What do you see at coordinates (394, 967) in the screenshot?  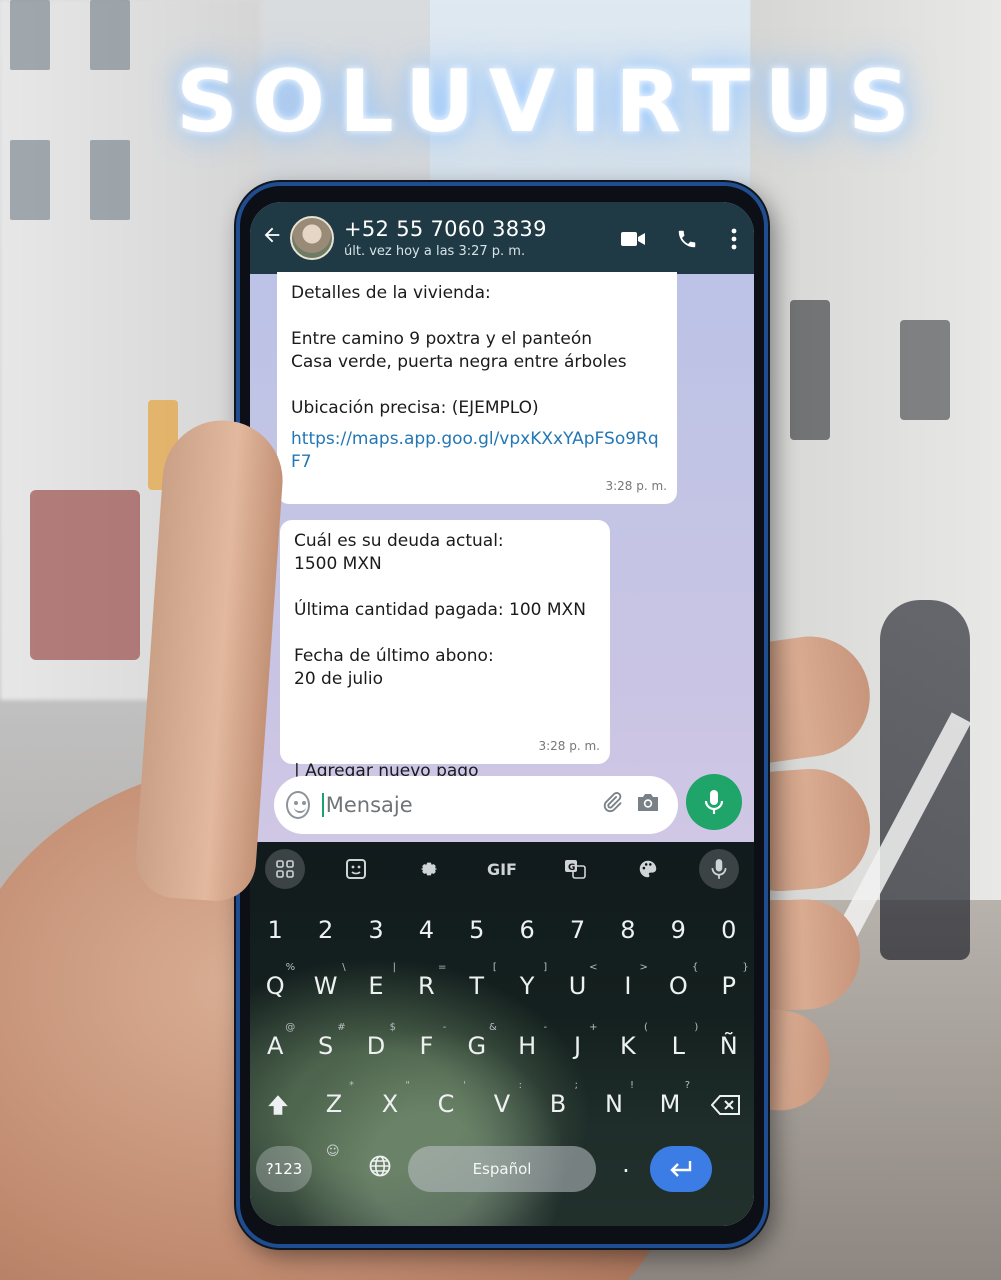 I see `key-hint: |` at bounding box center [394, 967].